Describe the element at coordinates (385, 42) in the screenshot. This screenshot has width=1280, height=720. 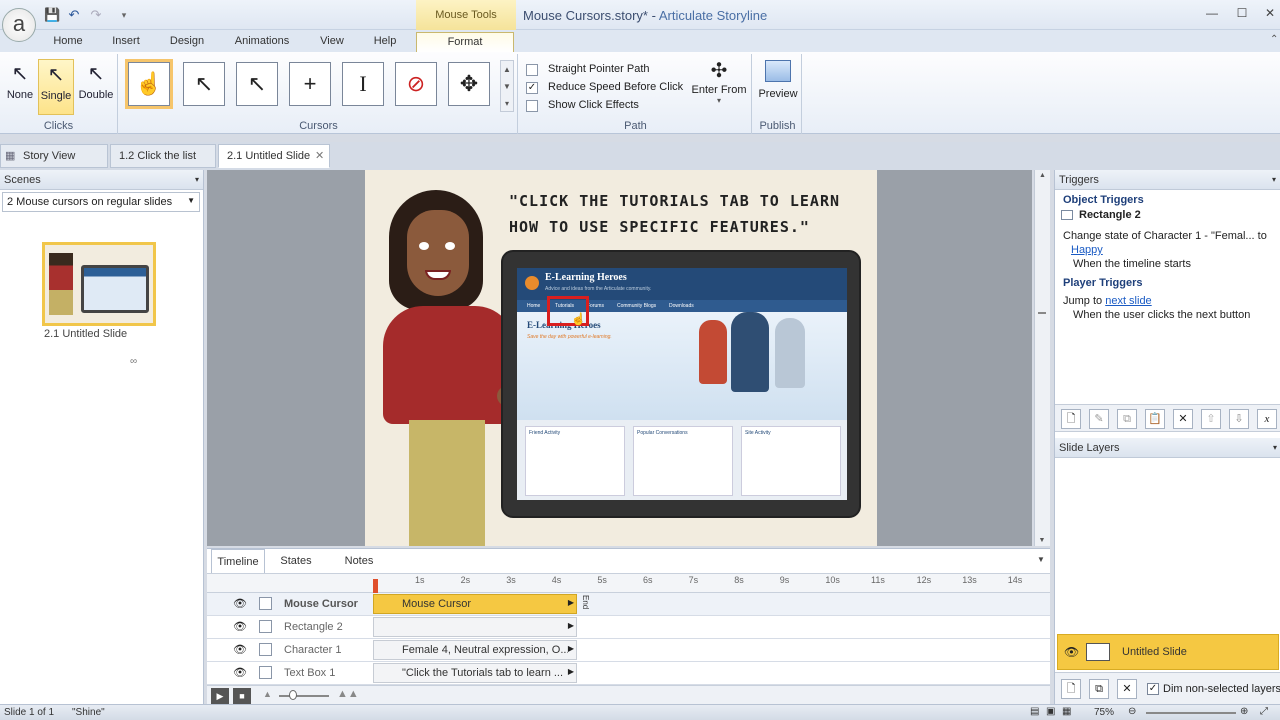
I see `tab-help: Help` at that location.